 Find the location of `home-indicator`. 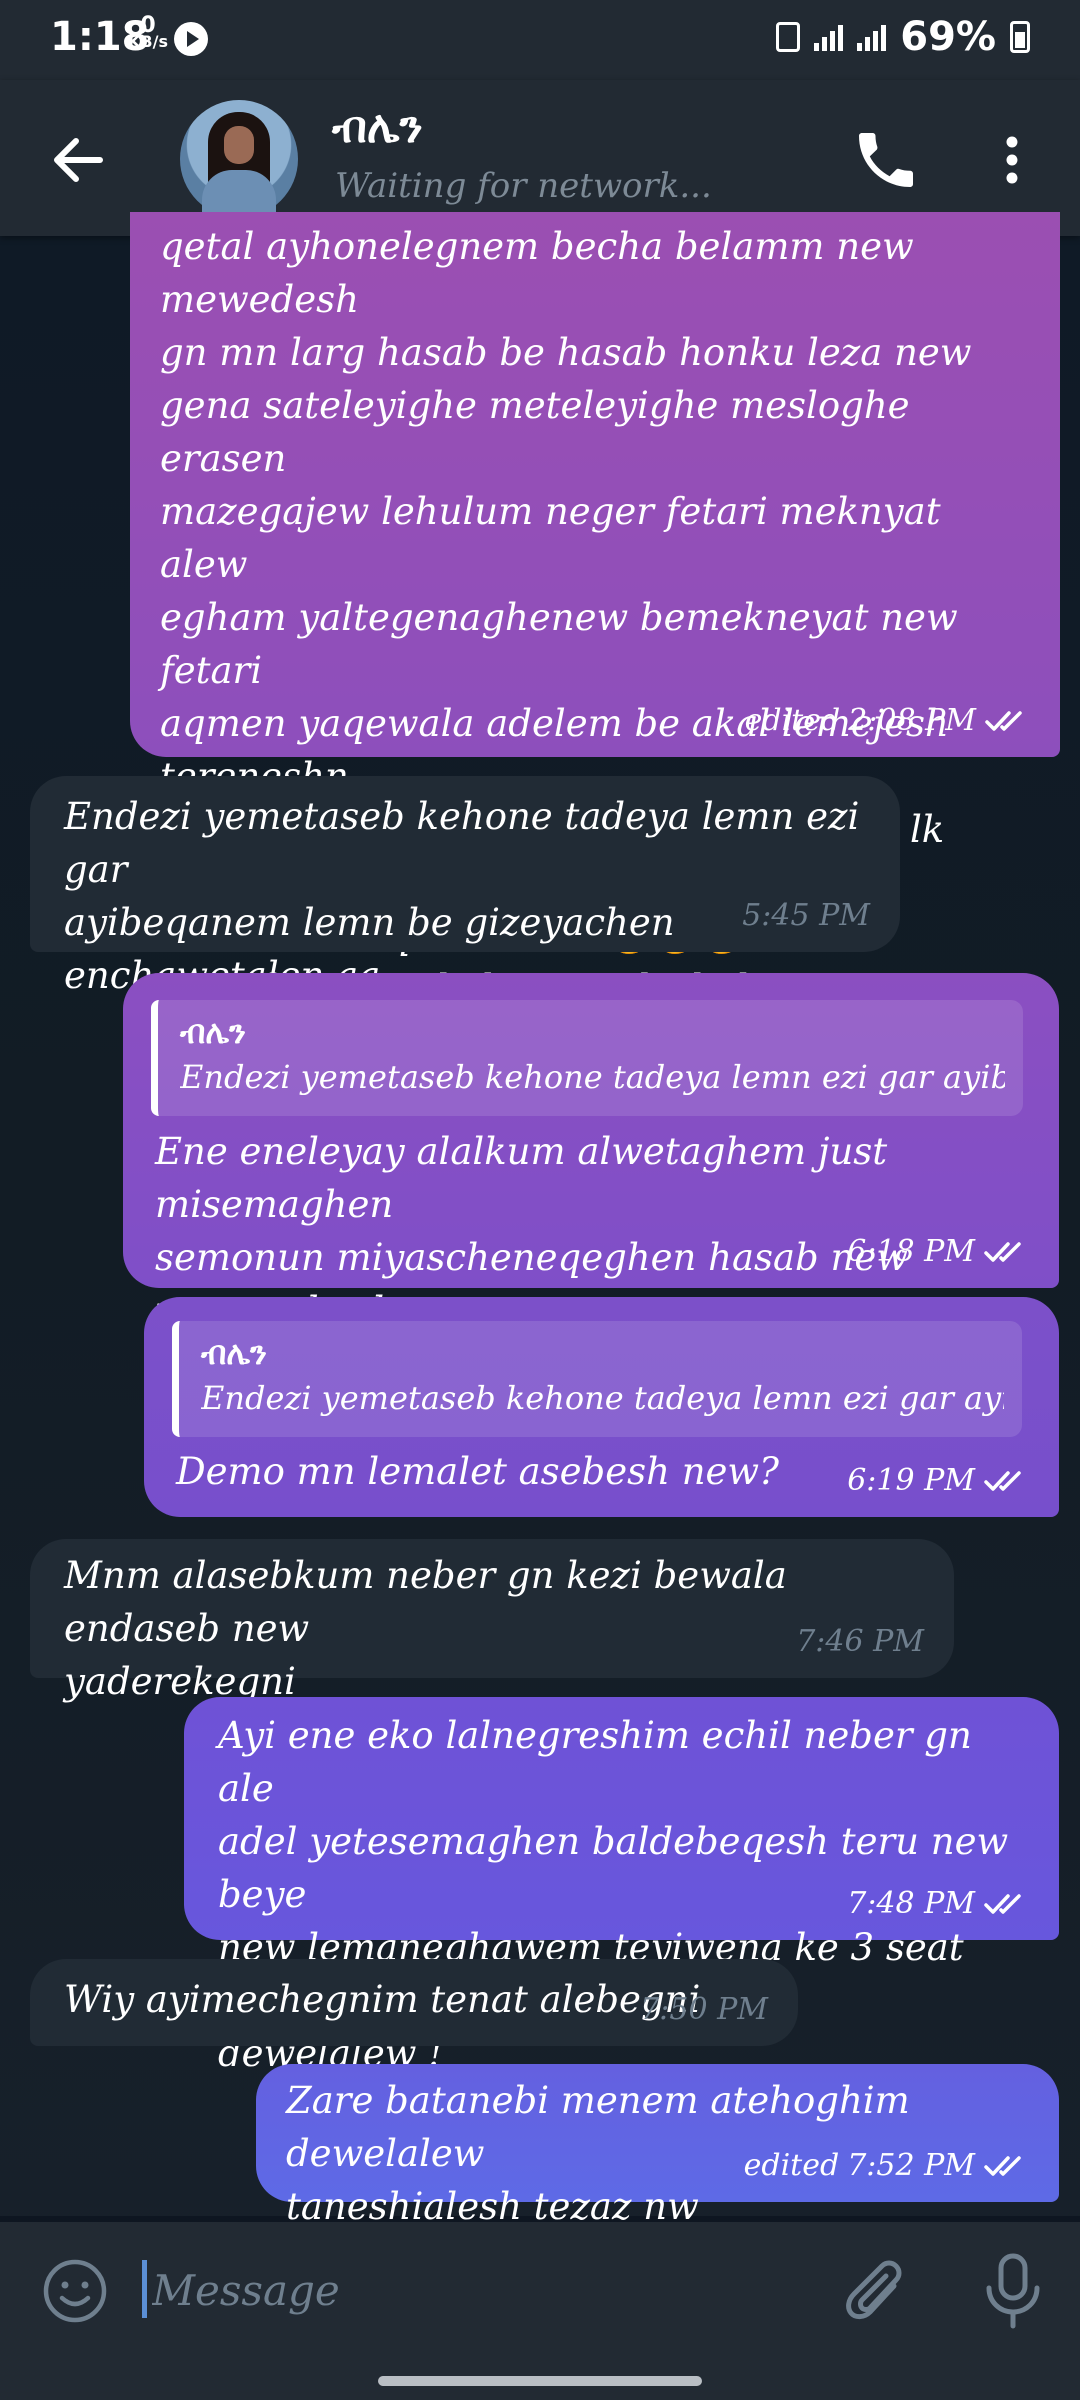

home-indicator is located at coordinates (540, 2381).